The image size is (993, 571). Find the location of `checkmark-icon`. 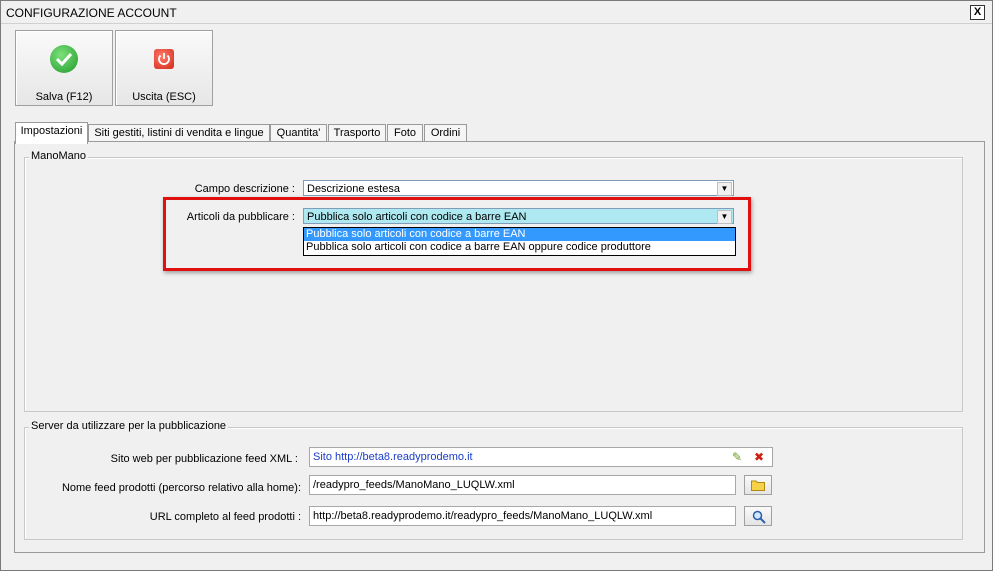

checkmark-icon is located at coordinates (64, 59).